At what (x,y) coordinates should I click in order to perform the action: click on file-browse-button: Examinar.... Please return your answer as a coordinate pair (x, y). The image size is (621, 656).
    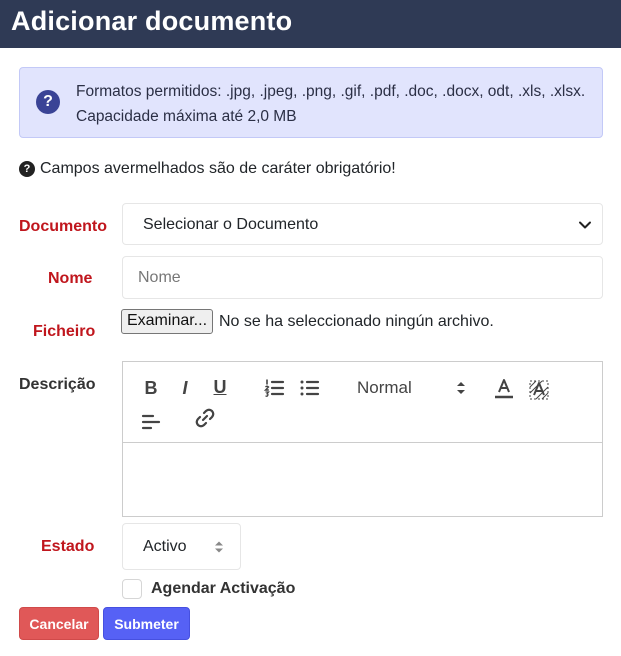
    Looking at the image, I should click on (167, 321).